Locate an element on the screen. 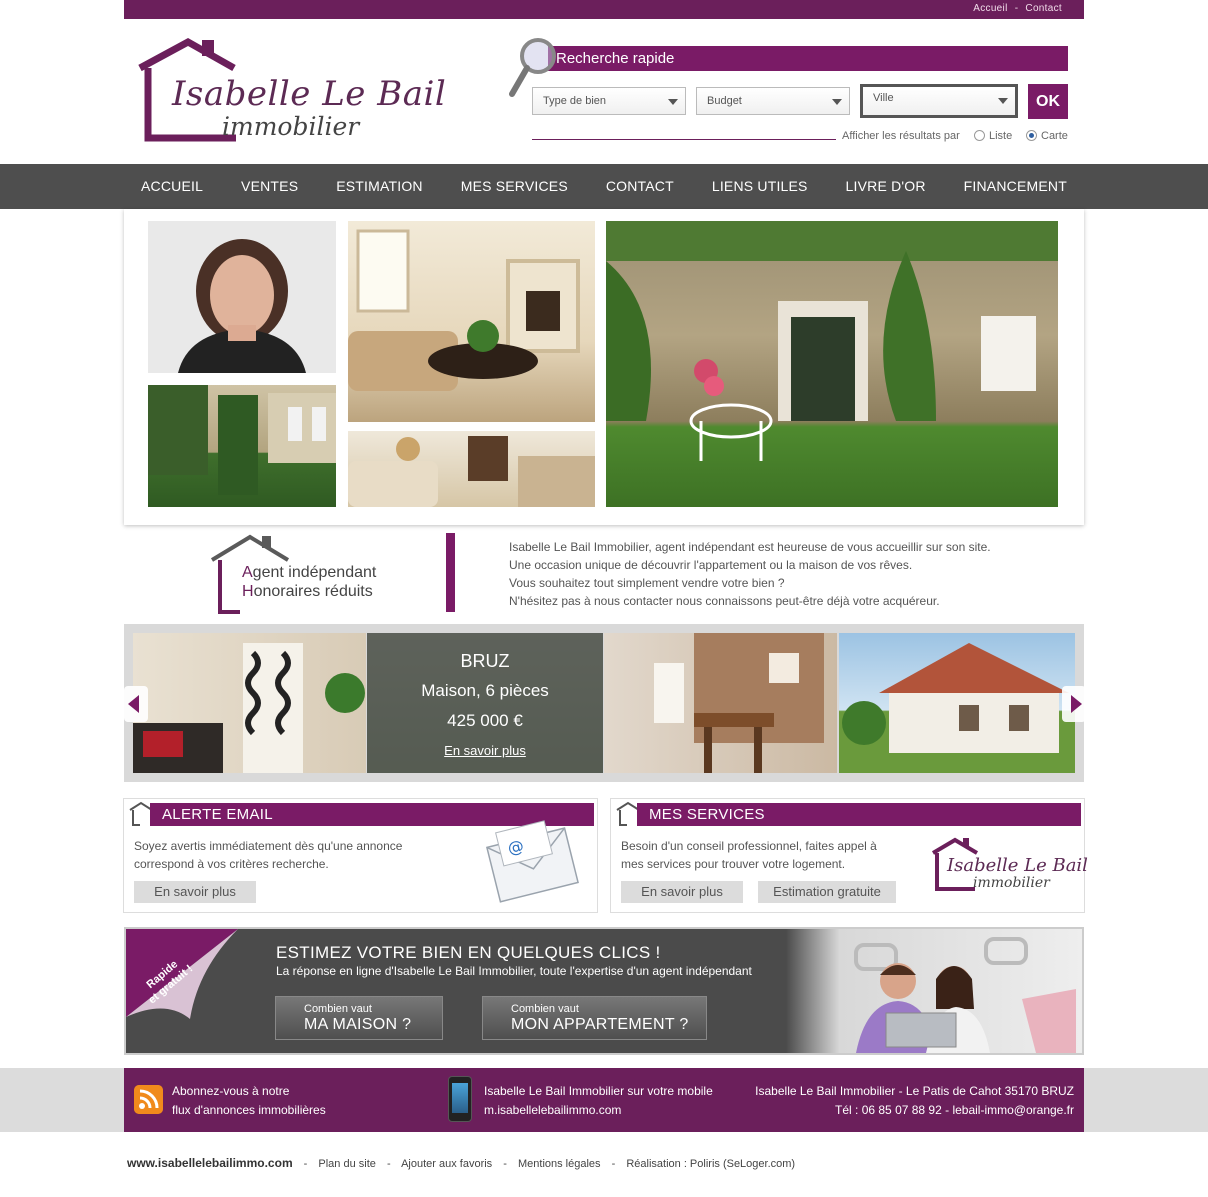  logo-name: Isabelle Le Bail is located at coordinates (309, 94).